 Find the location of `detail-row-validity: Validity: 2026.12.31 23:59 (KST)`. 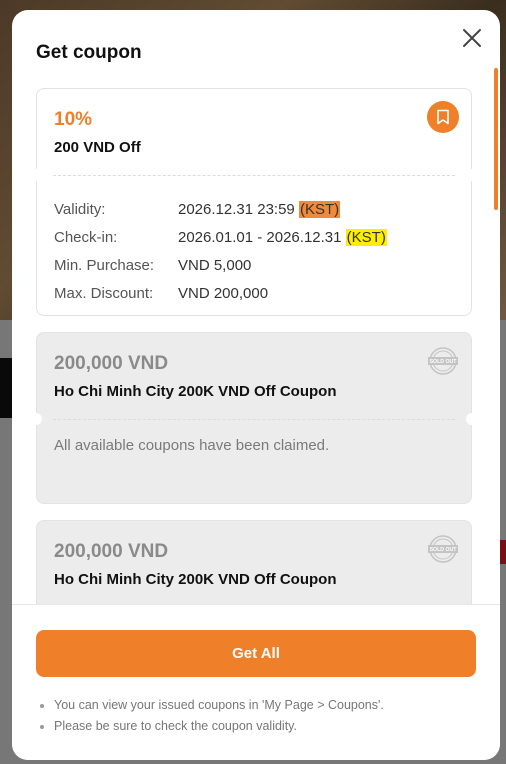

detail-row-validity: Validity: 2026.12.31 23:59 (KST) is located at coordinates (254, 209).